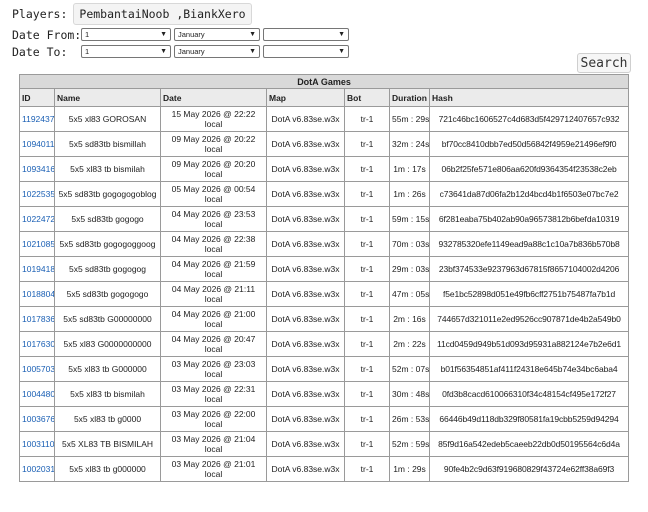 This screenshot has width=648, height=512. Describe the element at coordinates (40, 51) in the screenshot. I see `date-to-label: Date To:` at that location.